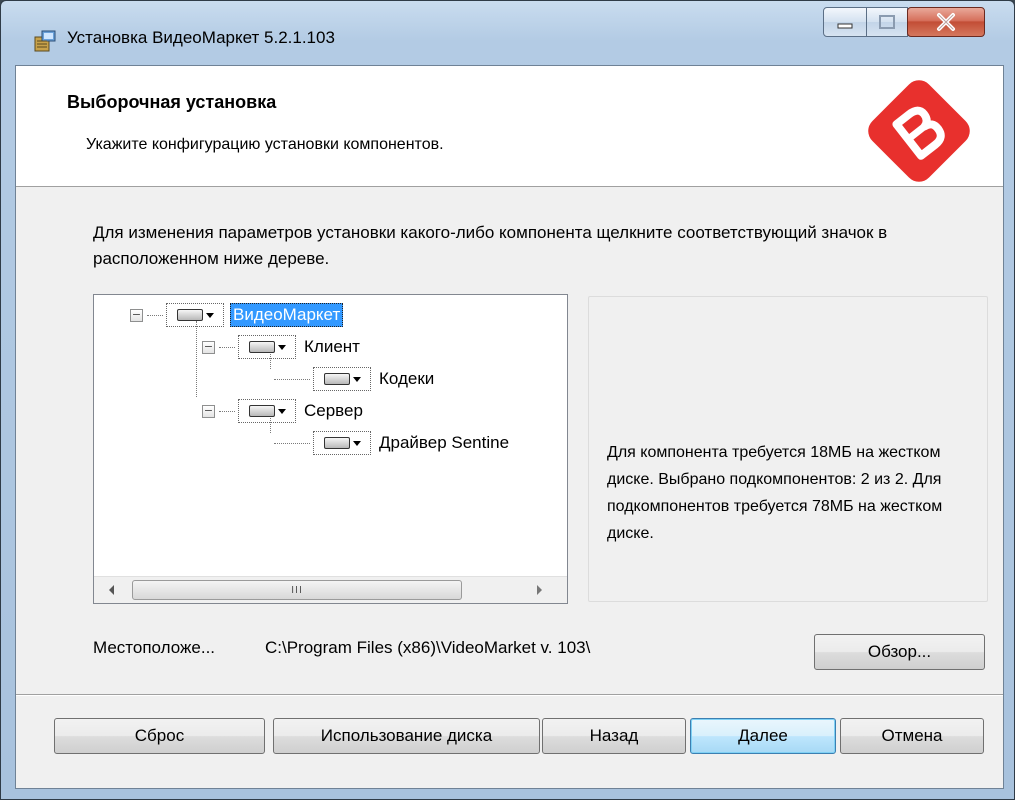 The image size is (1015, 800). Describe the element at coordinates (297, 590) in the screenshot. I see `scrollbar-thumb: III` at that location.